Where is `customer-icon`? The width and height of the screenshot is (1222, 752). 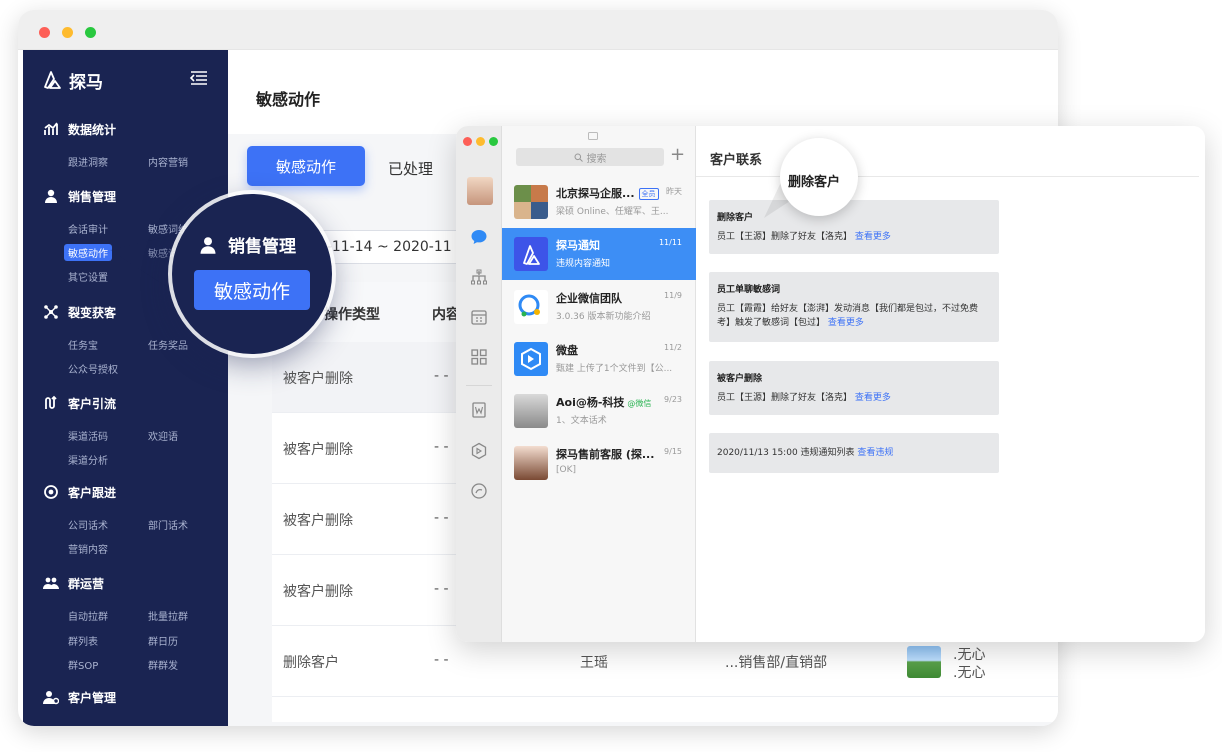 customer-icon is located at coordinates (51, 698).